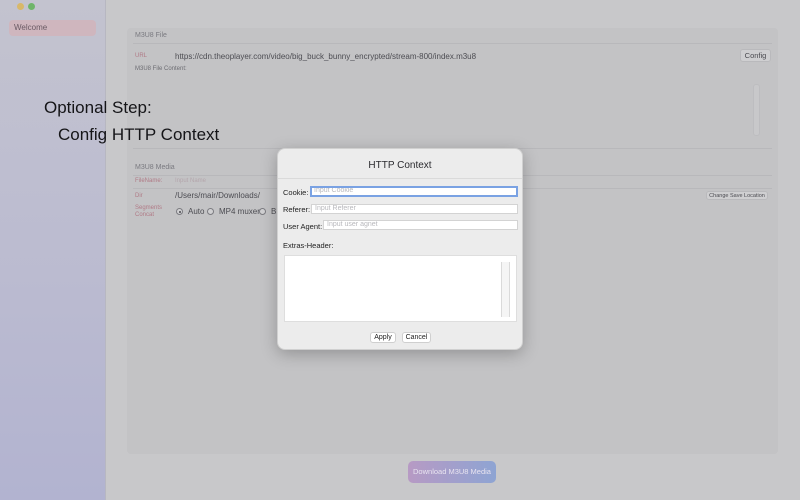 This screenshot has width=800, height=500. I want to click on referer-input: Input Referer, so click(414, 209).